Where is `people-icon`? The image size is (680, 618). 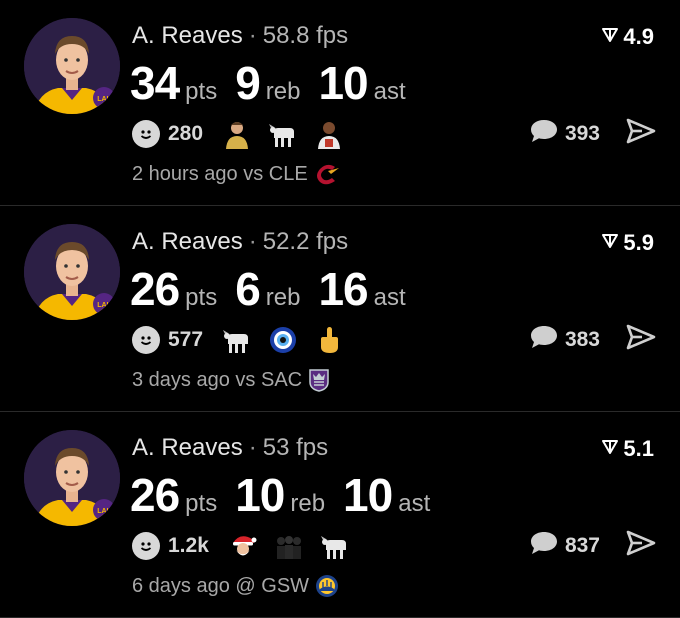 people-icon is located at coordinates (289, 546).